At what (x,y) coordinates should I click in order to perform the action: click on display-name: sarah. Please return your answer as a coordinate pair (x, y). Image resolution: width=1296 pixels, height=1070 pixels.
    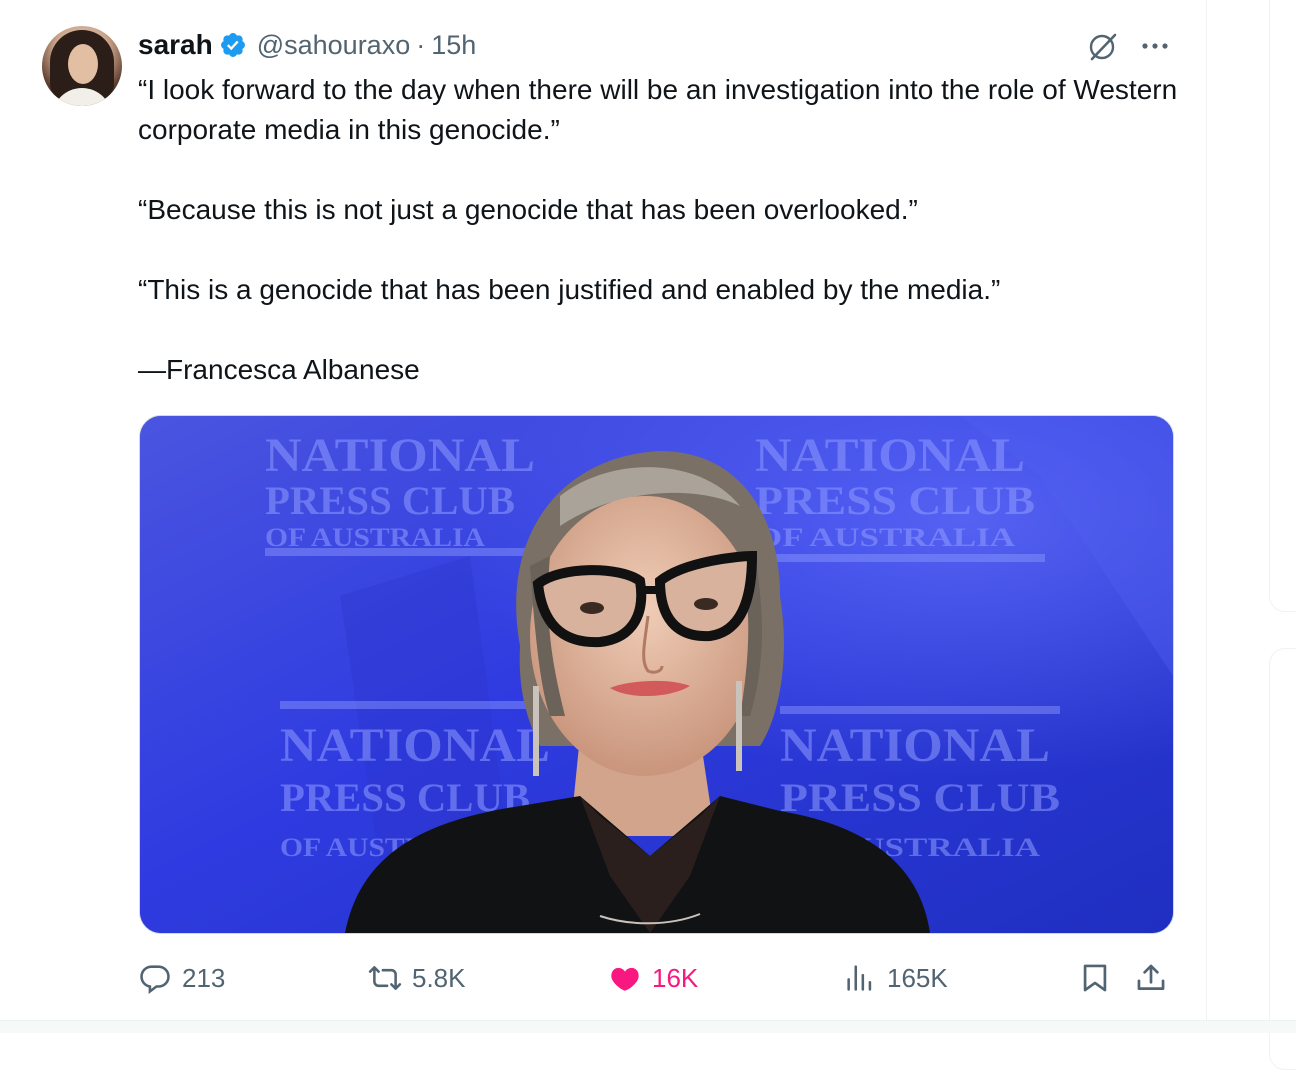
    Looking at the image, I should click on (175, 45).